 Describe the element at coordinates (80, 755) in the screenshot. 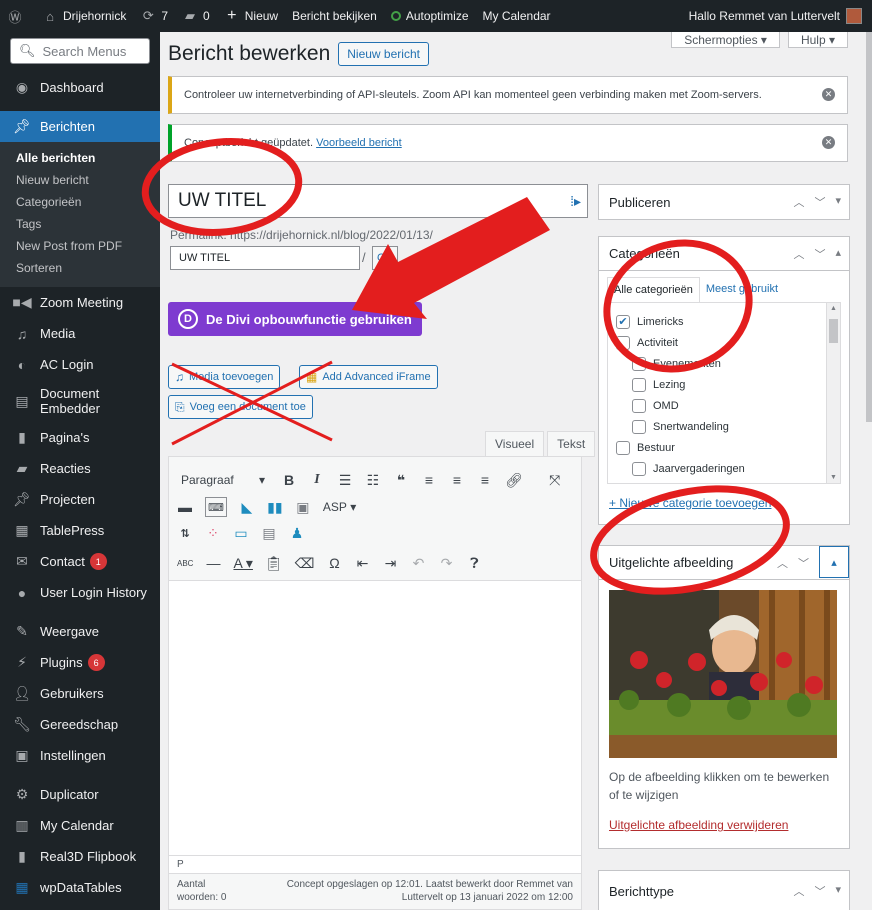

I see `menu-settings: ▣ Instellingen` at that location.